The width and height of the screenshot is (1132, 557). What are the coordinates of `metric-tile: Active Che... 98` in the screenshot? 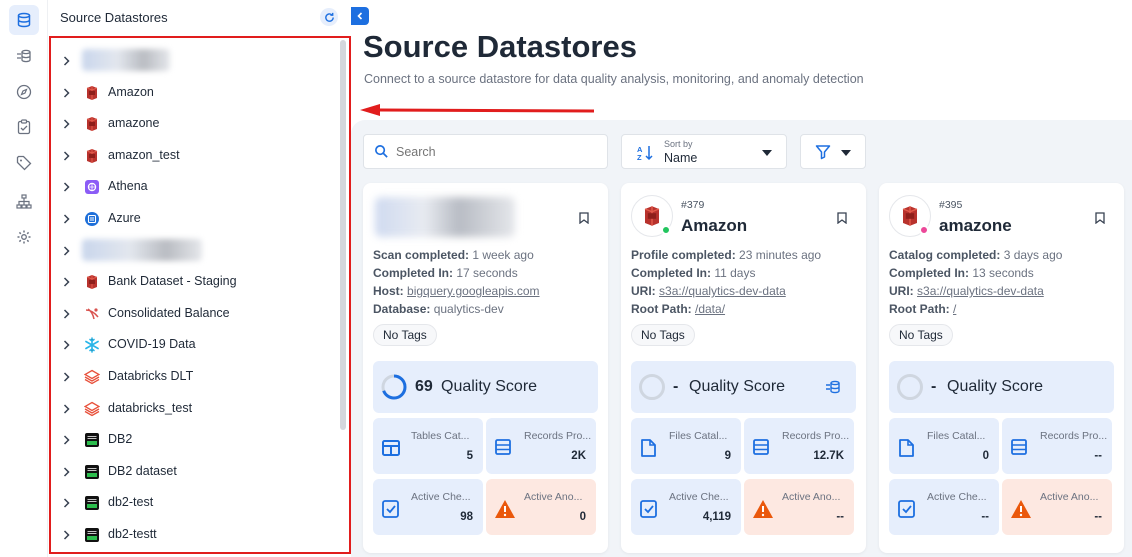 It's located at (428, 507).